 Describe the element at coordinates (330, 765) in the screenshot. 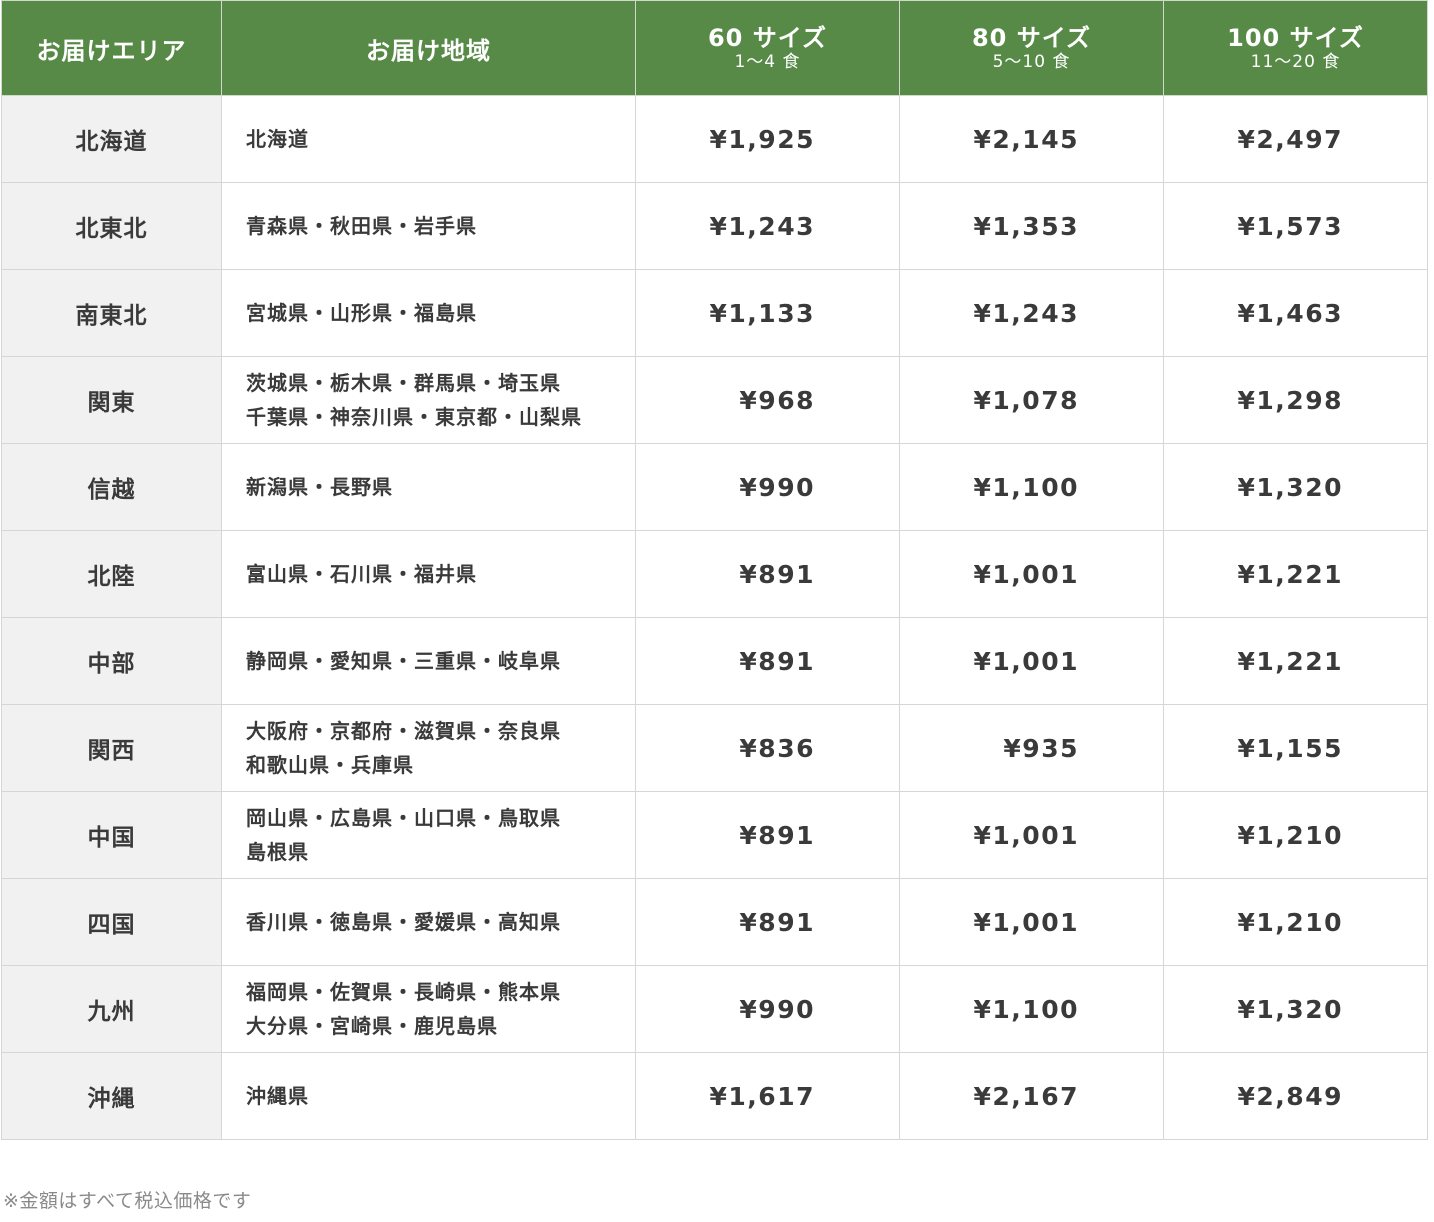

I see `region-line: 和歌山県・兵庫県` at that location.